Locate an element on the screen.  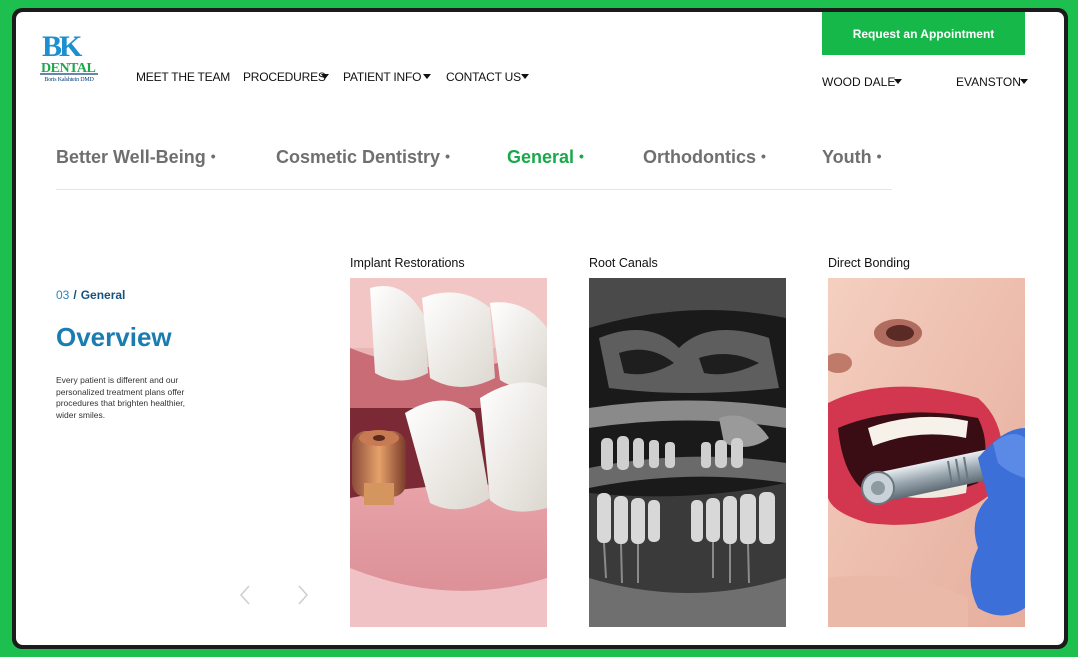
chevron-right-icon is located at coordinates (303, 597).